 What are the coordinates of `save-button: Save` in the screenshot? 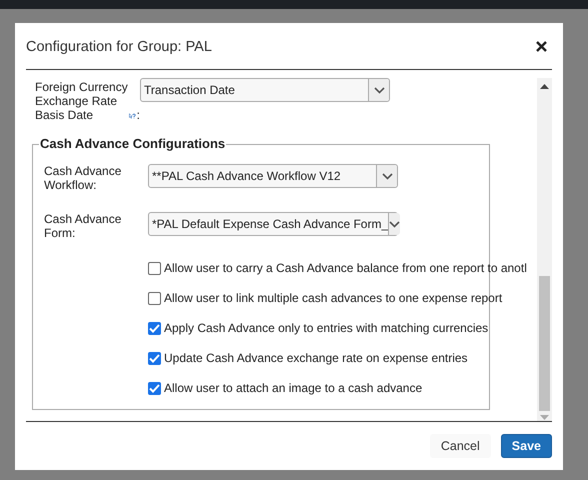 It's located at (526, 446).